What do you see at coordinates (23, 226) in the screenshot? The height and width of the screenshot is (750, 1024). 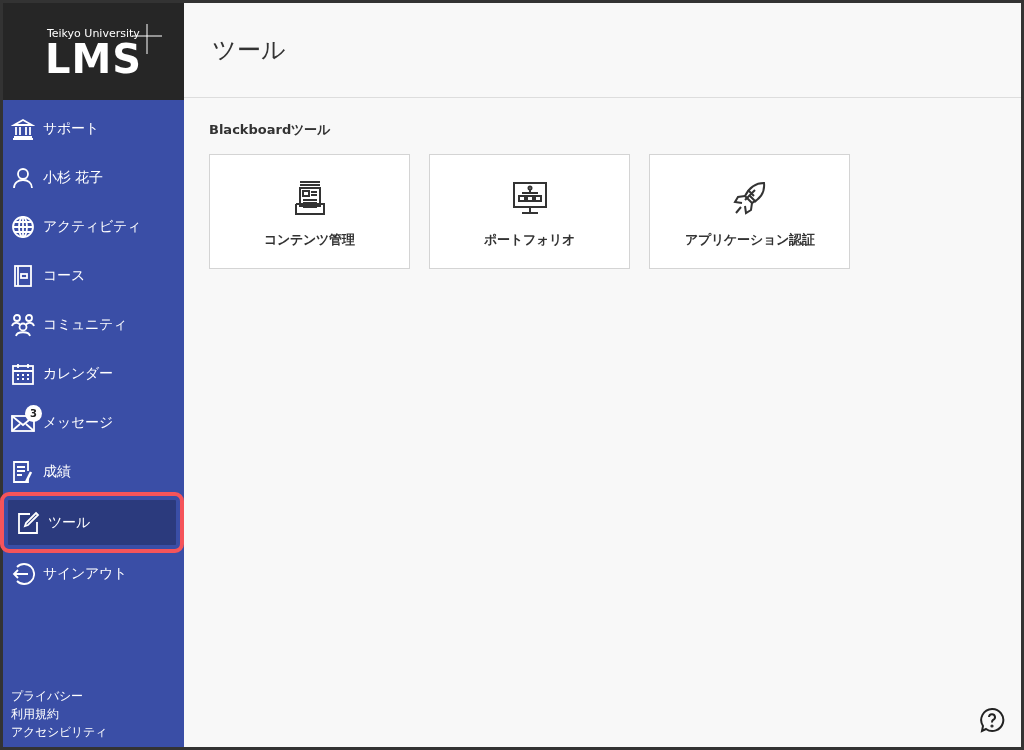 I see `globe-icon` at bounding box center [23, 226].